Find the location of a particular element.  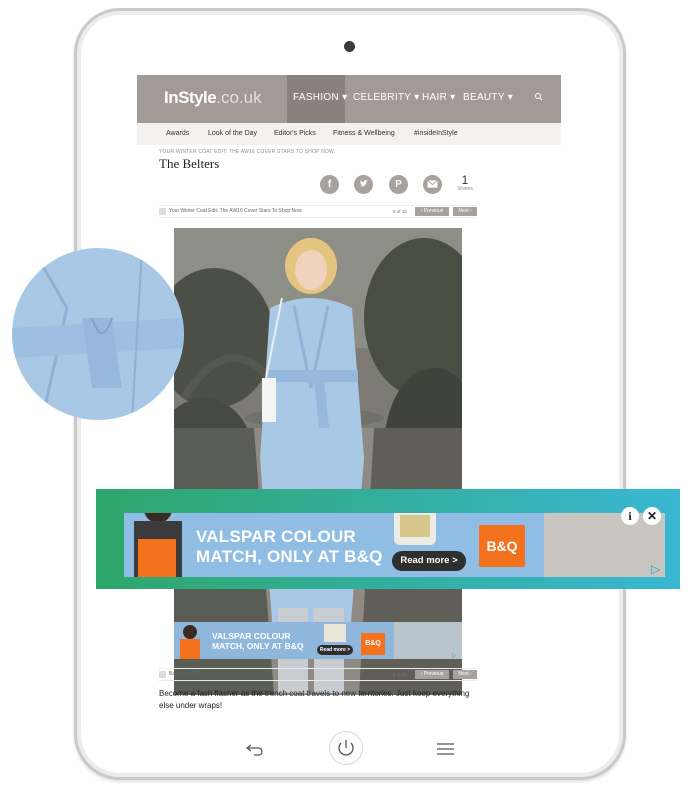

nav-beauty-label: BEAUTY is located at coordinates (484, 97).